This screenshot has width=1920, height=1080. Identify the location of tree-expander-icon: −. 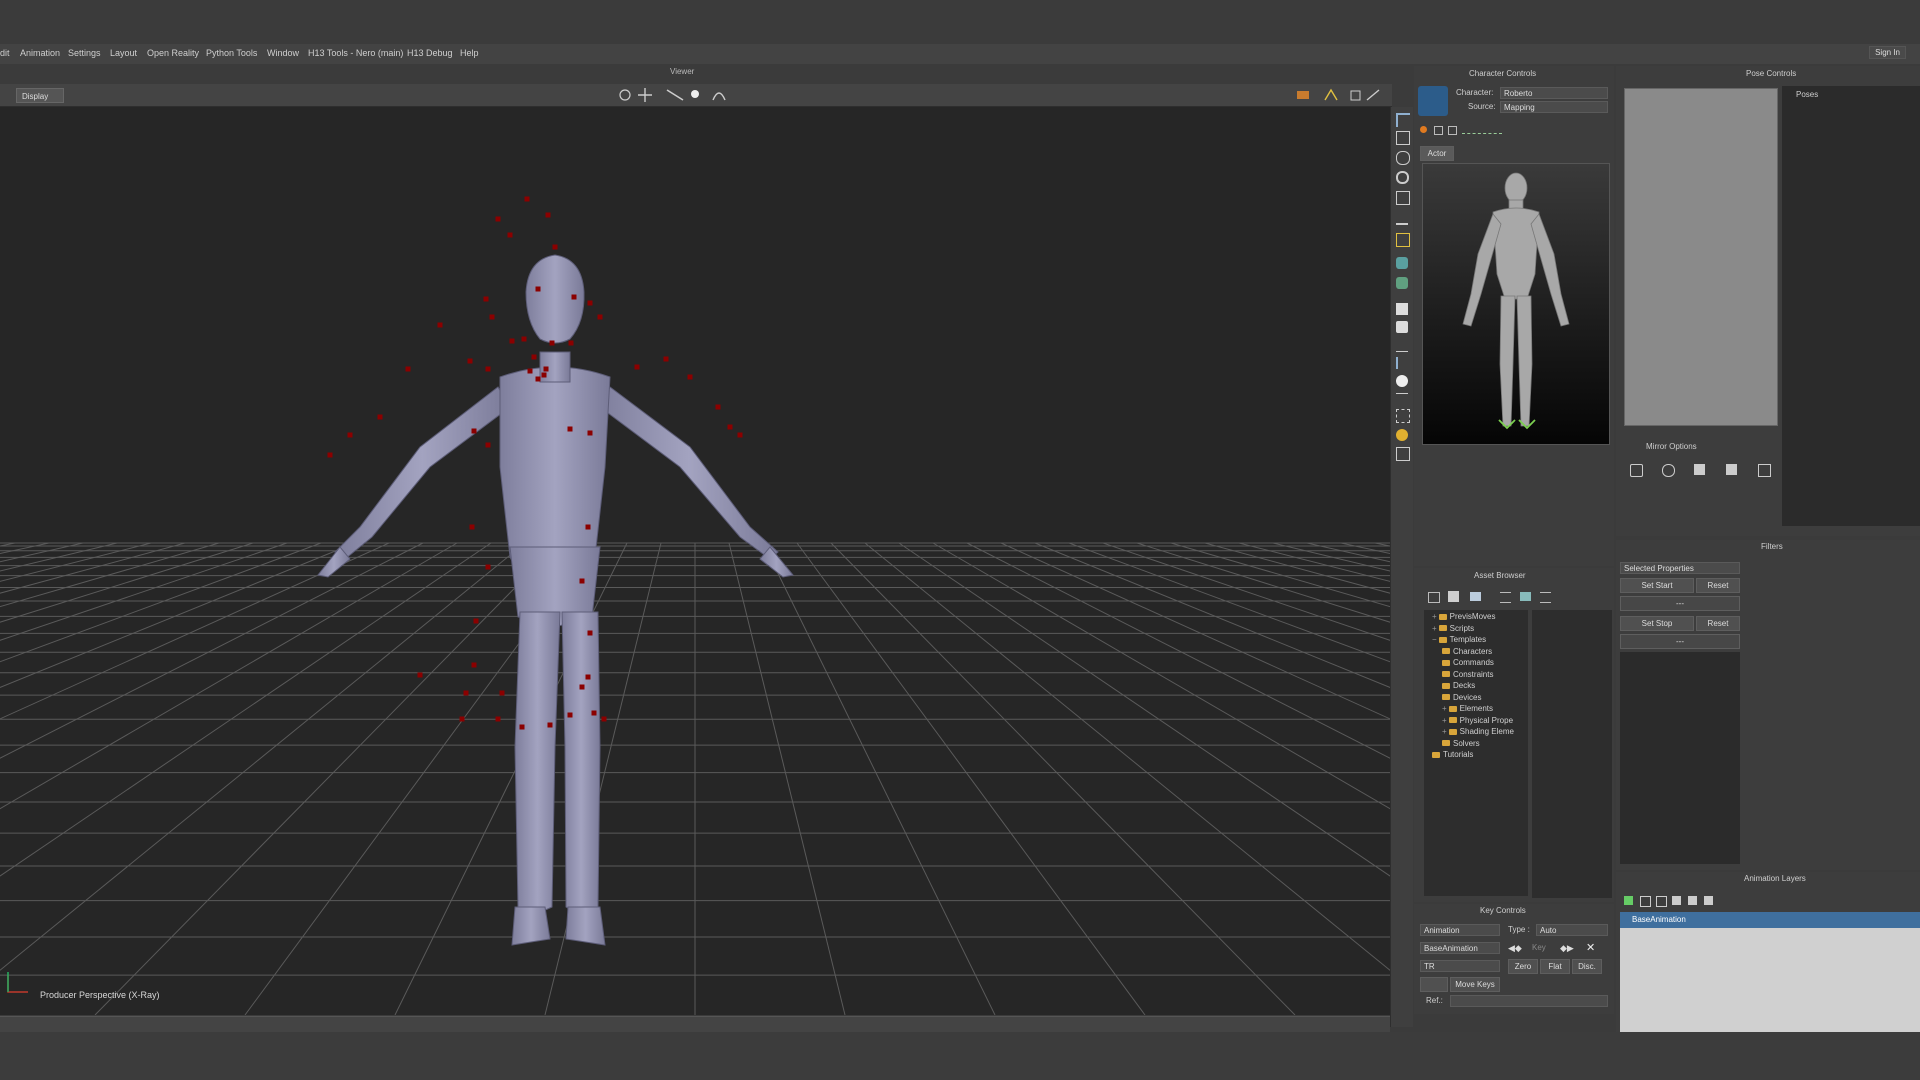
(1434, 639).